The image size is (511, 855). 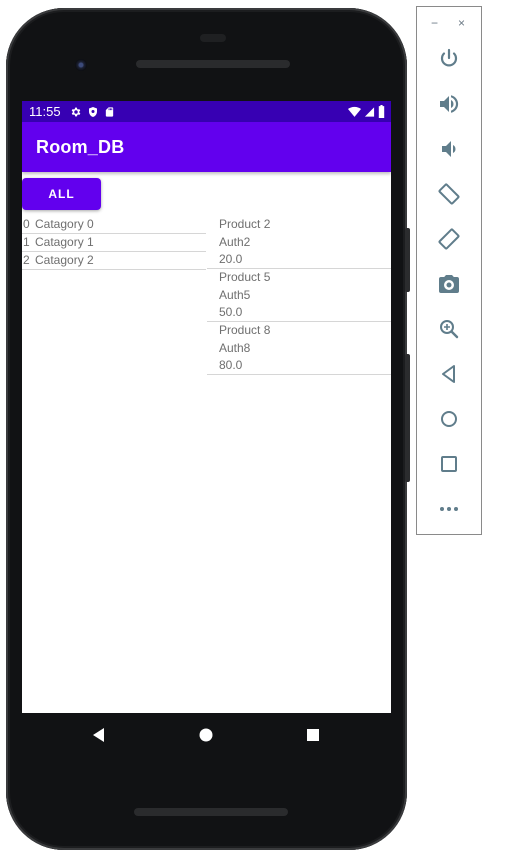 I want to click on category-id: 2, so click(x=26, y=260).